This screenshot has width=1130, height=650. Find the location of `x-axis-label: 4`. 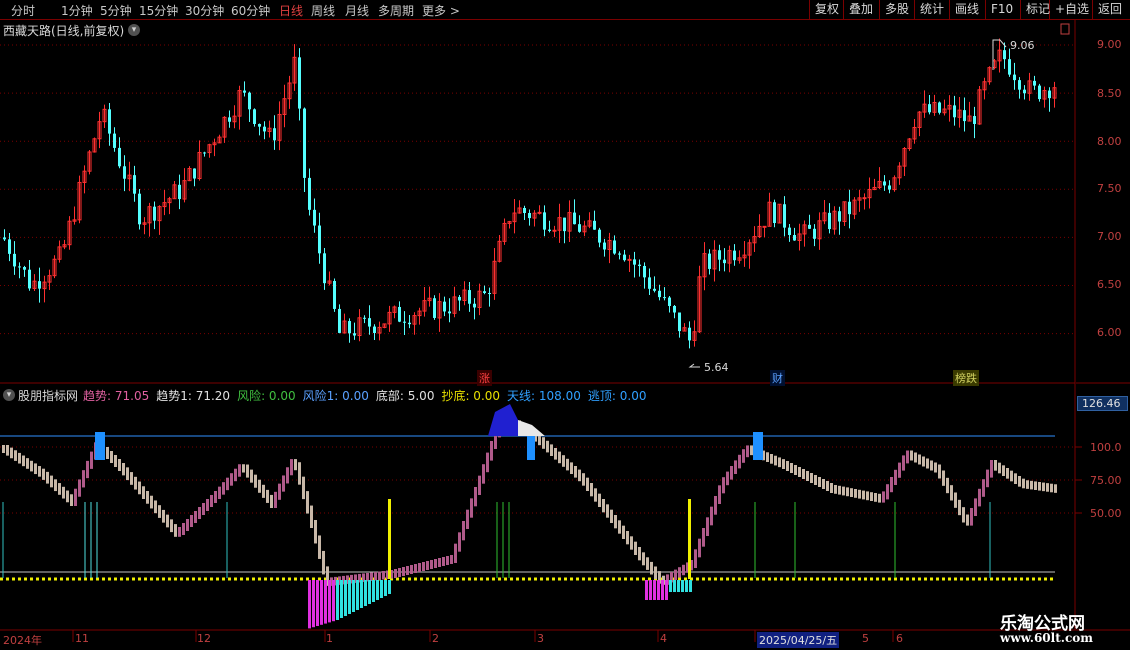

x-axis-label: 4 is located at coordinates (663, 638).